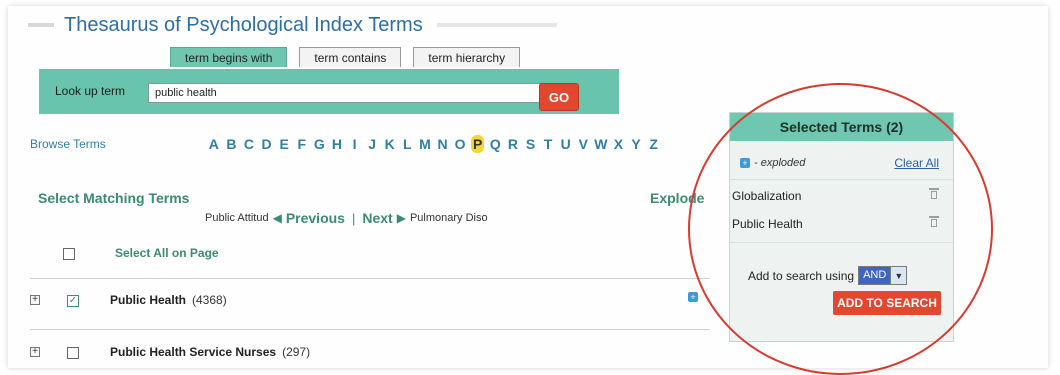 Image resolution: width=1060 pixels, height=375 pixels. What do you see at coordinates (267, 144) in the screenshot?
I see `letter-d: D` at bounding box center [267, 144].